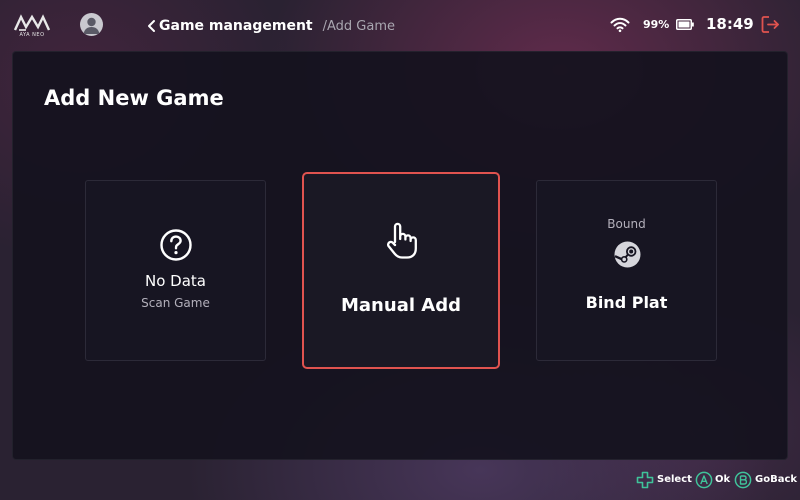 This screenshot has width=800, height=500. What do you see at coordinates (704, 480) in the screenshot?
I see `a-button-icon` at bounding box center [704, 480].